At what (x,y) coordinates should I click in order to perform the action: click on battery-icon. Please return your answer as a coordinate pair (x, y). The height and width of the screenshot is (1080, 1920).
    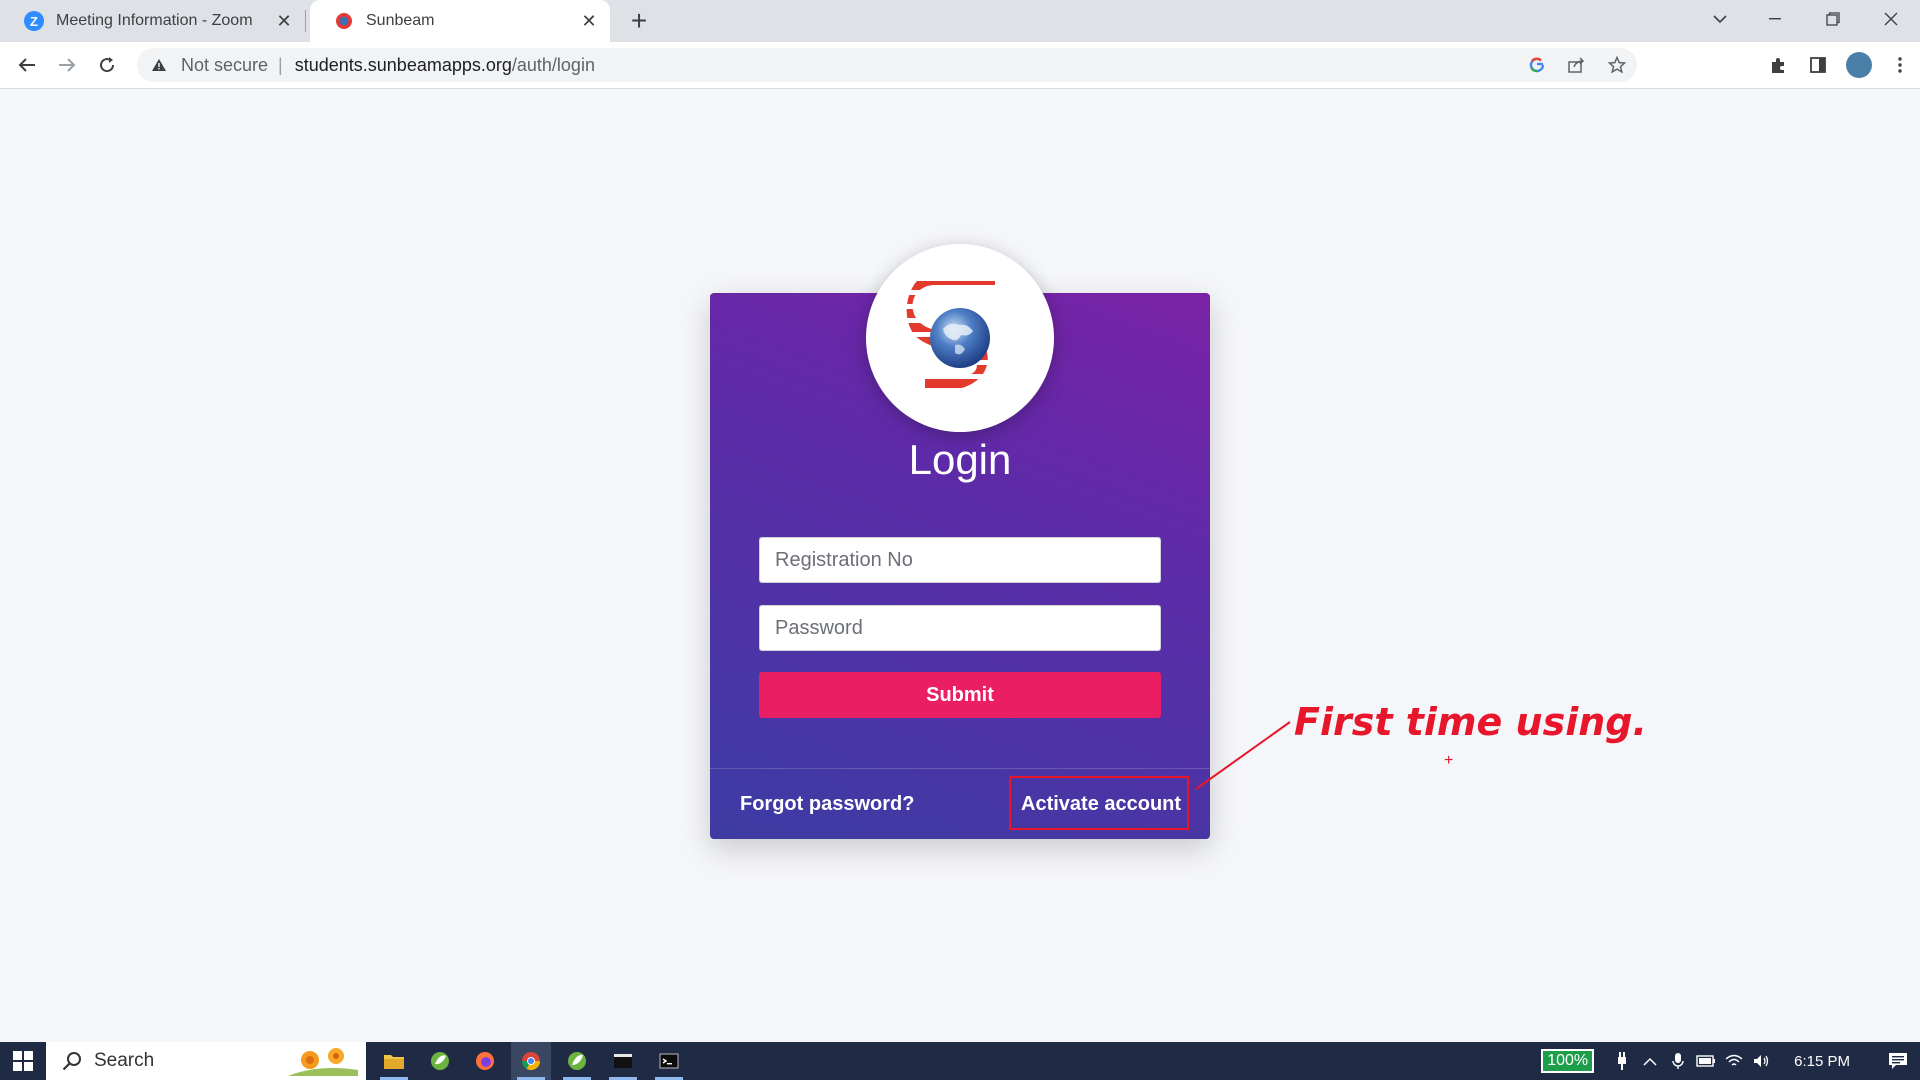
    Looking at the image, I should click on (1706, 1061).